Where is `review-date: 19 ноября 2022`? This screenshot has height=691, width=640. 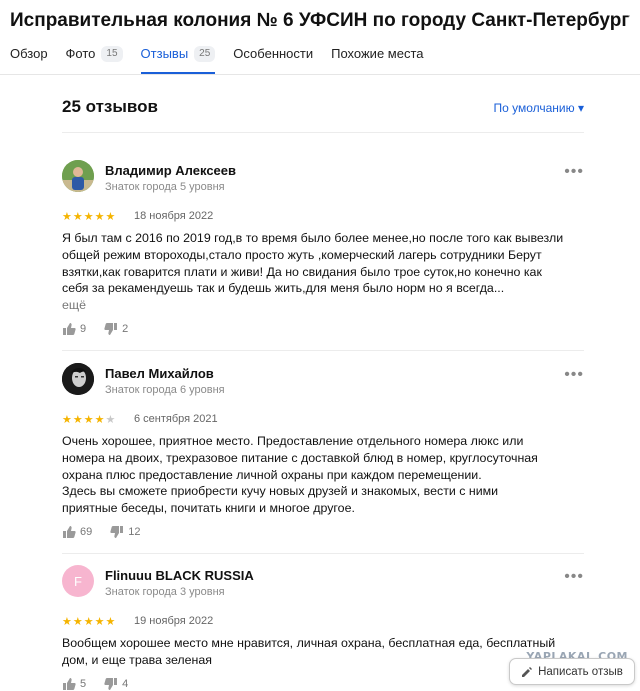 review-date: 19 ноября 2022 is located at coordinates (174, 621).